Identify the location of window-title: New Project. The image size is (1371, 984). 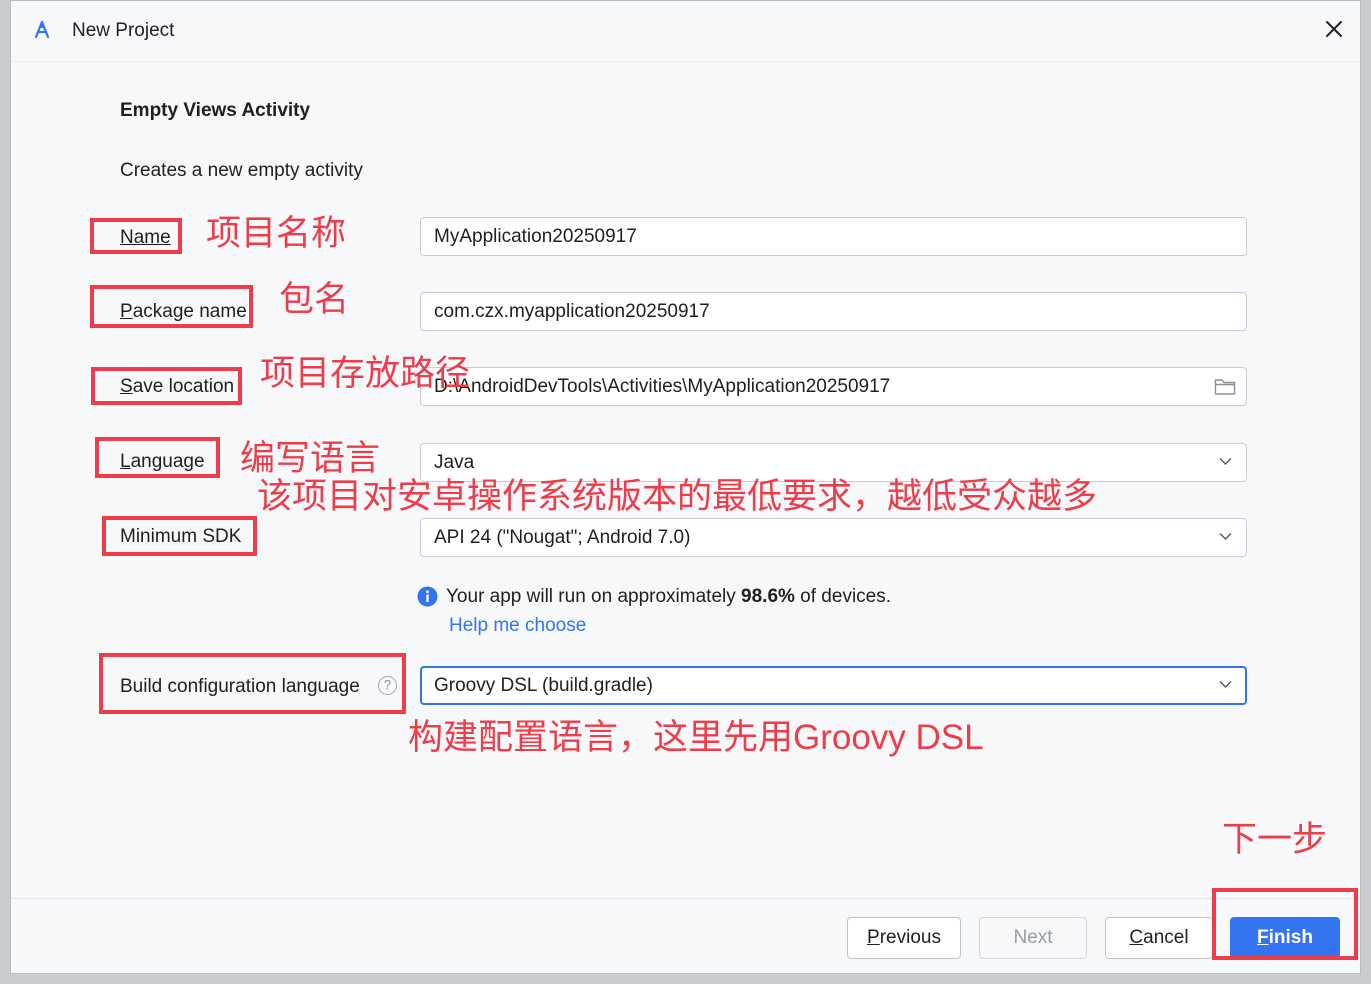
(123, 30).